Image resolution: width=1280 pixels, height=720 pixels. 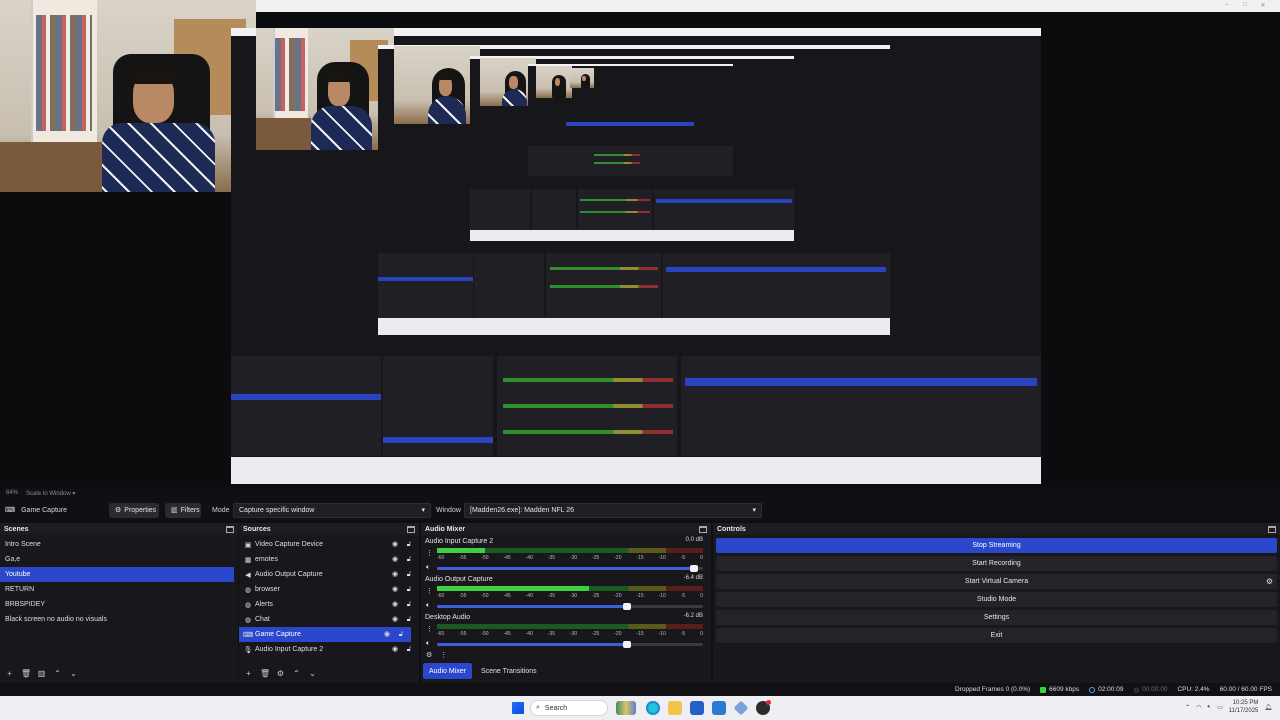 What do you see at coordinates (448, 617) in the screenshot?
I see `channel-name: Desktop Audio` at bounding box center [448, 617].